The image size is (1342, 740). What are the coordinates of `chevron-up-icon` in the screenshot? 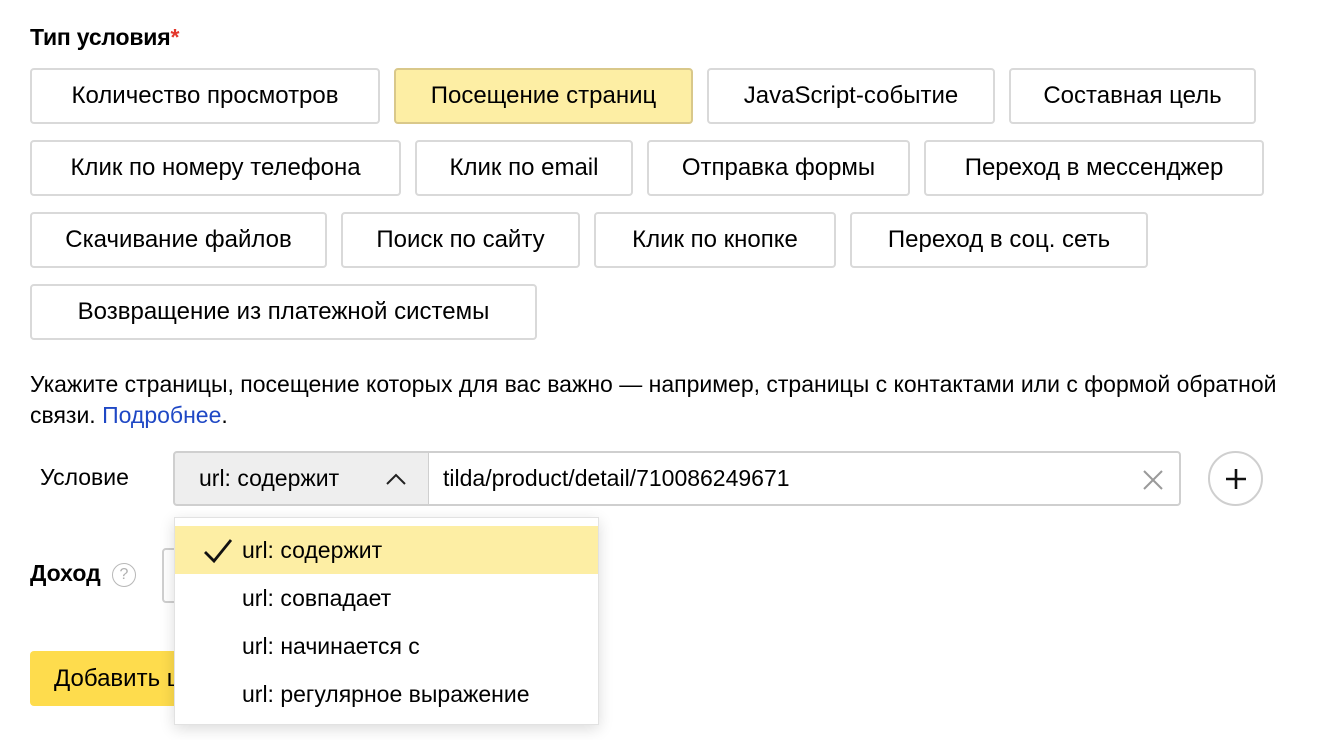 It's located at (396, 479).